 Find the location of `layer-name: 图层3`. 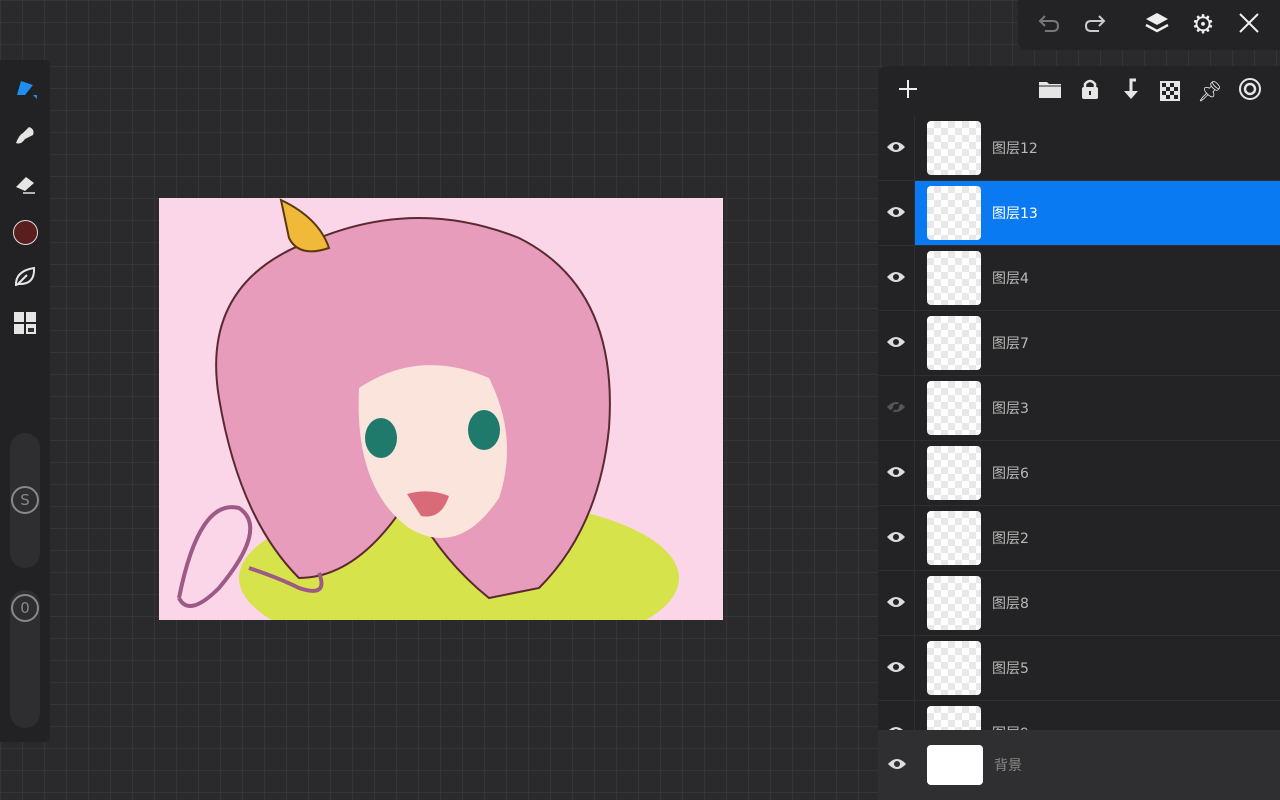

layer-name: 图层3 is located at coordinates (1010, 409).